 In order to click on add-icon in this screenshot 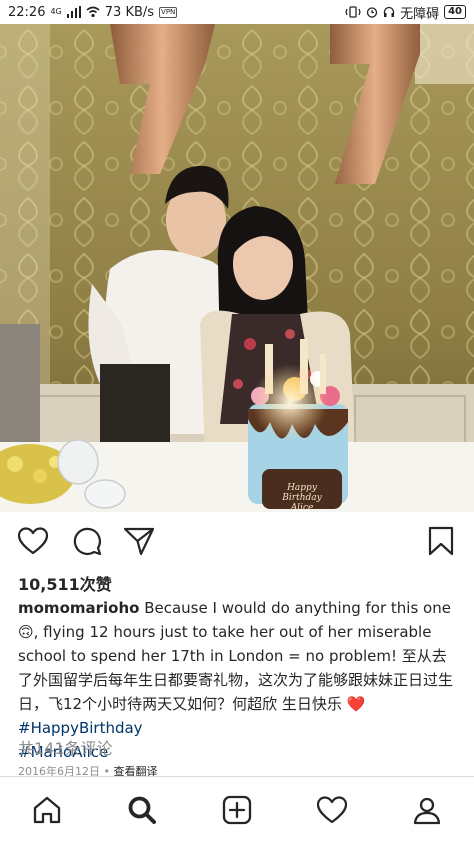, I will do `click(237, 809)`.